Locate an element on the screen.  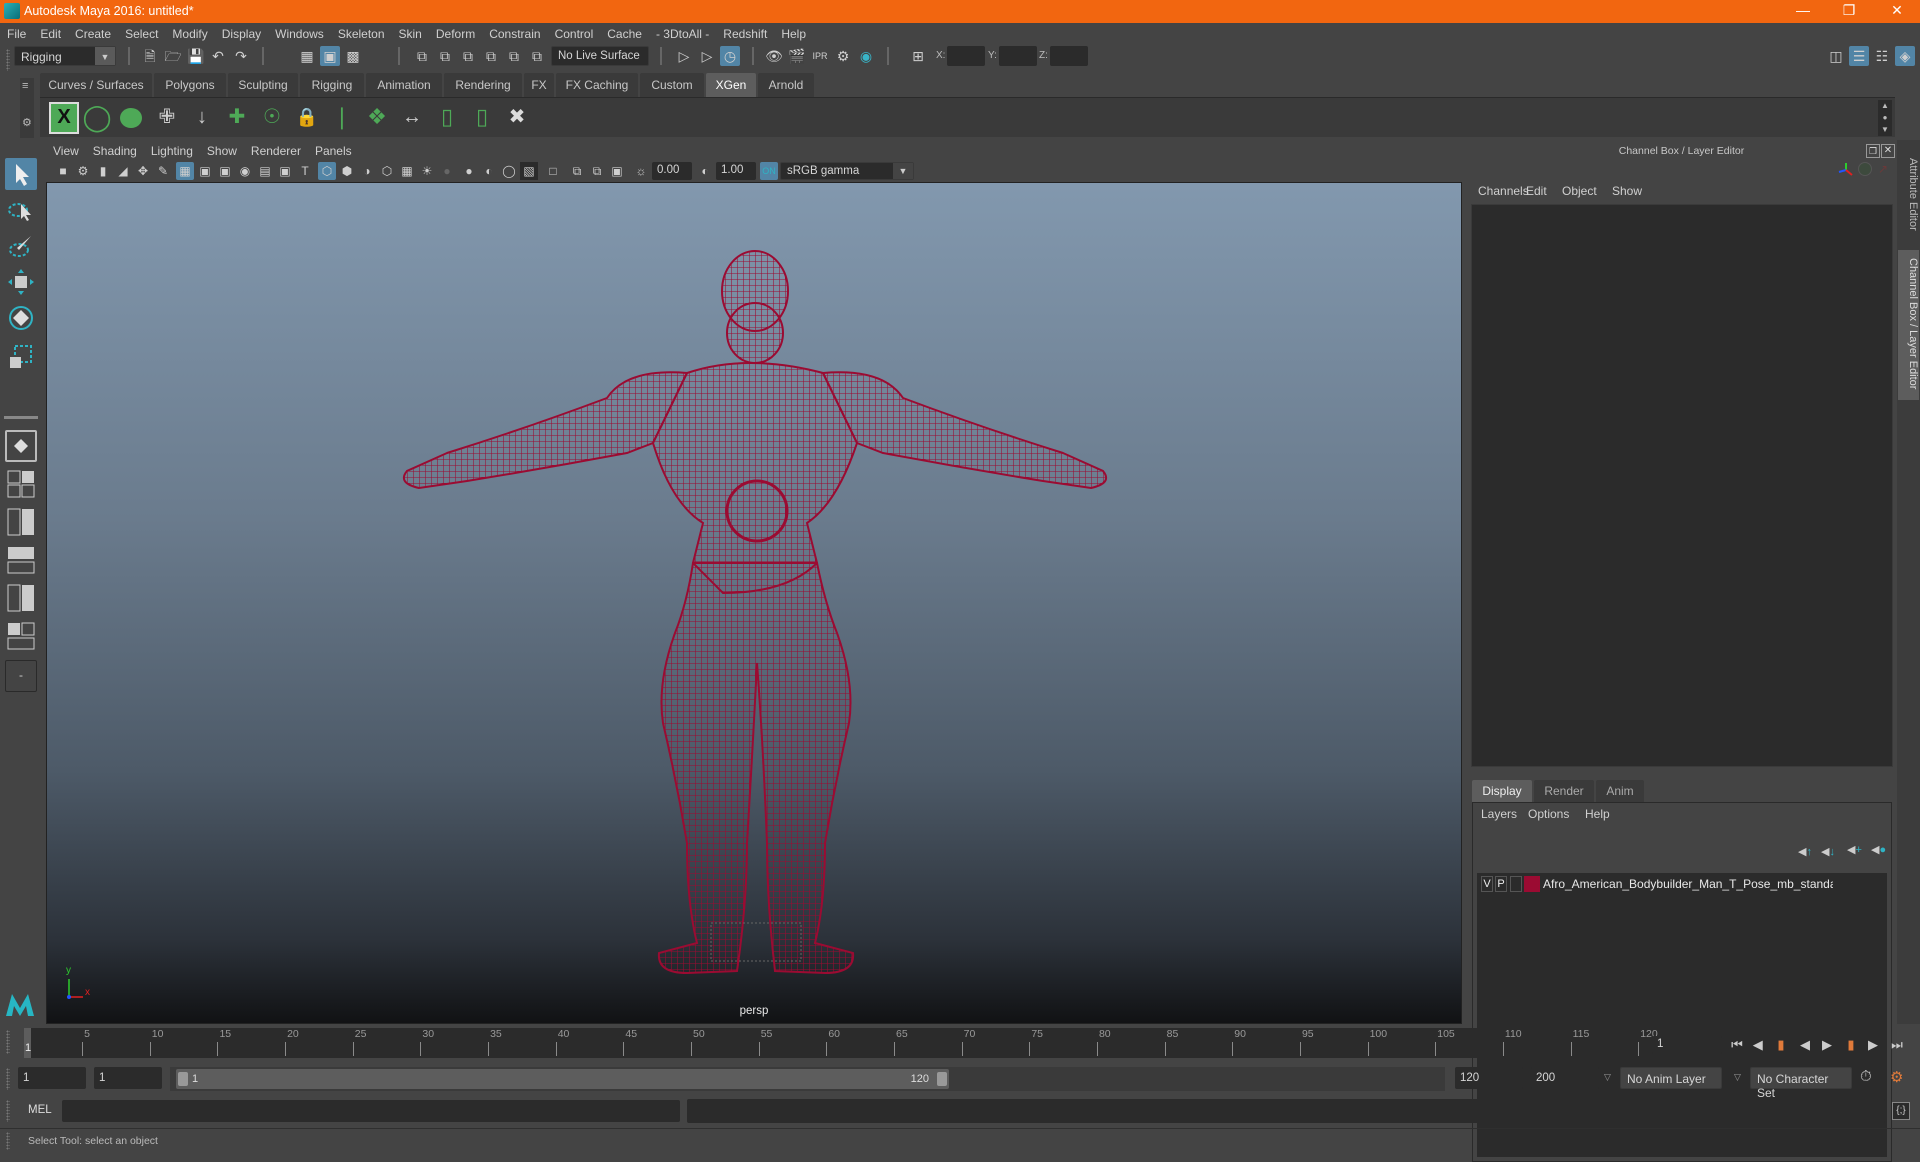
anim-layer-chevron-icon: ▽ is located at coordinates (1607, 1077).